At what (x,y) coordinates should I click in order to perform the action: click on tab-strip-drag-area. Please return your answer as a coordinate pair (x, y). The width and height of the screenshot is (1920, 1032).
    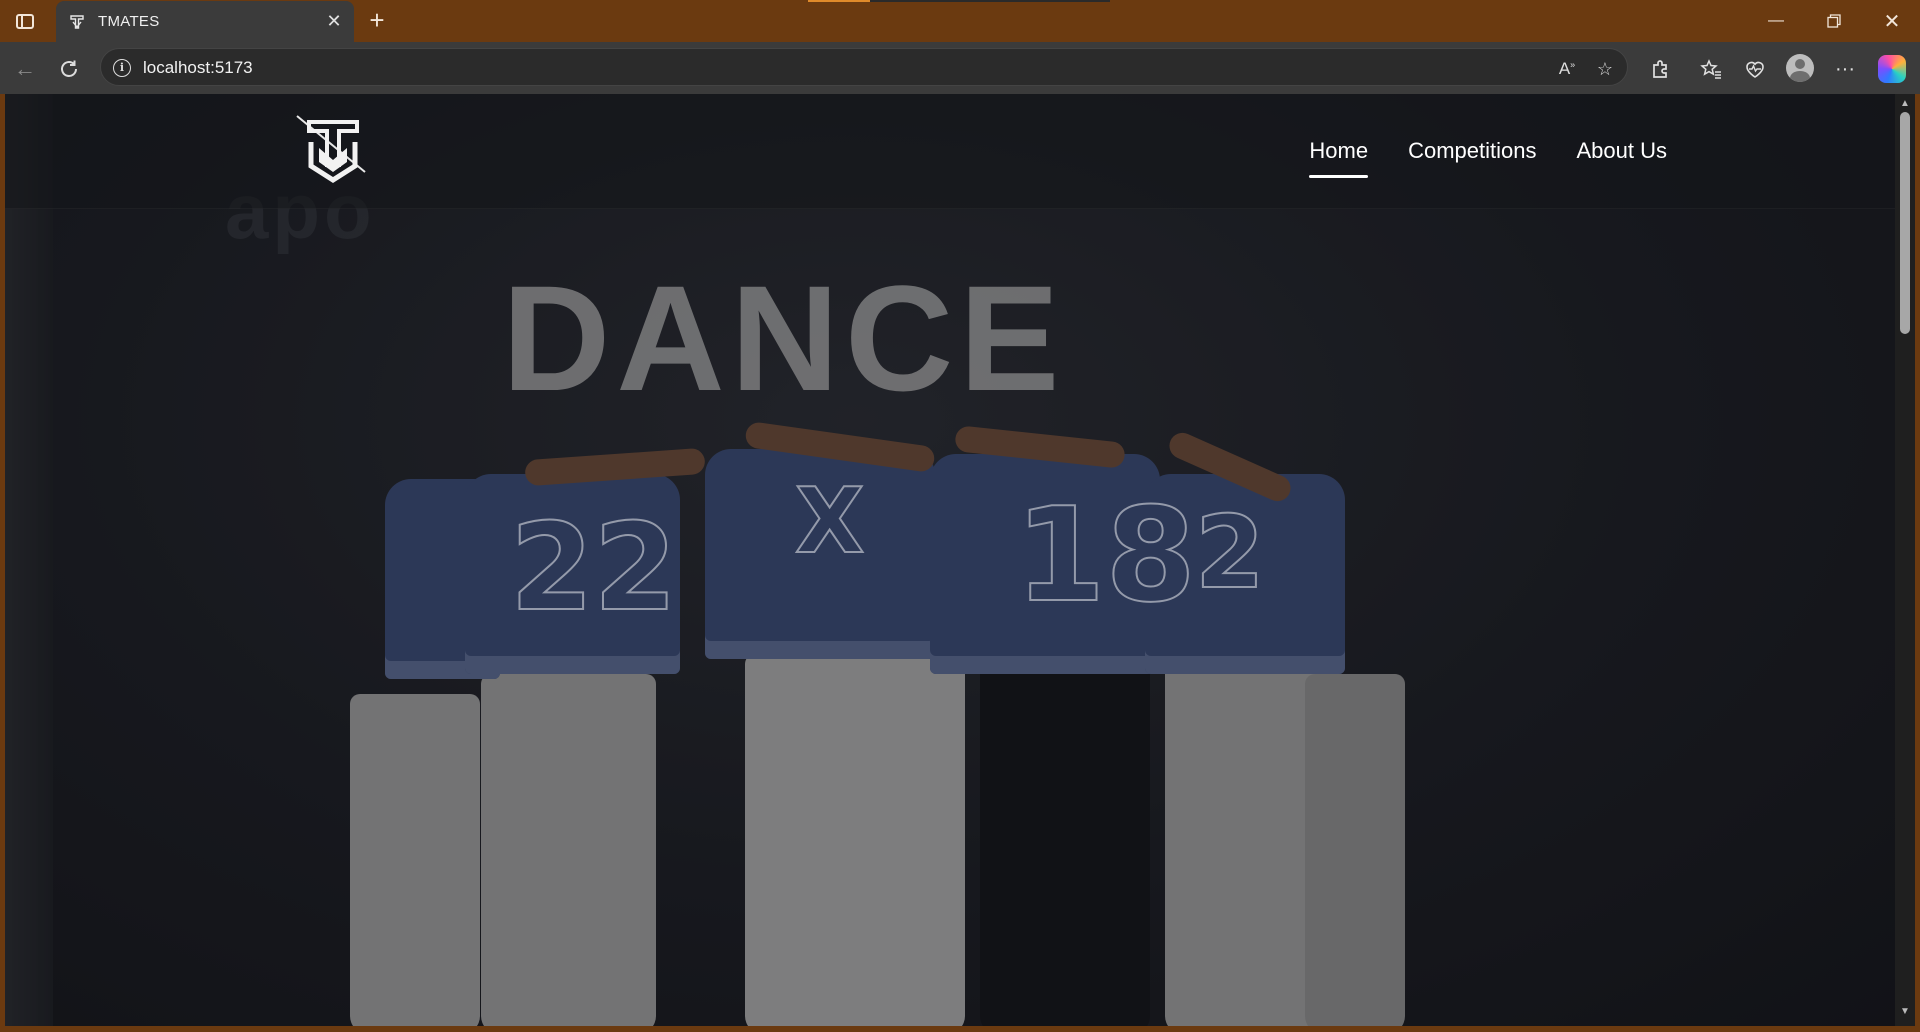
    Looking at the image, I should click on (990, 1).